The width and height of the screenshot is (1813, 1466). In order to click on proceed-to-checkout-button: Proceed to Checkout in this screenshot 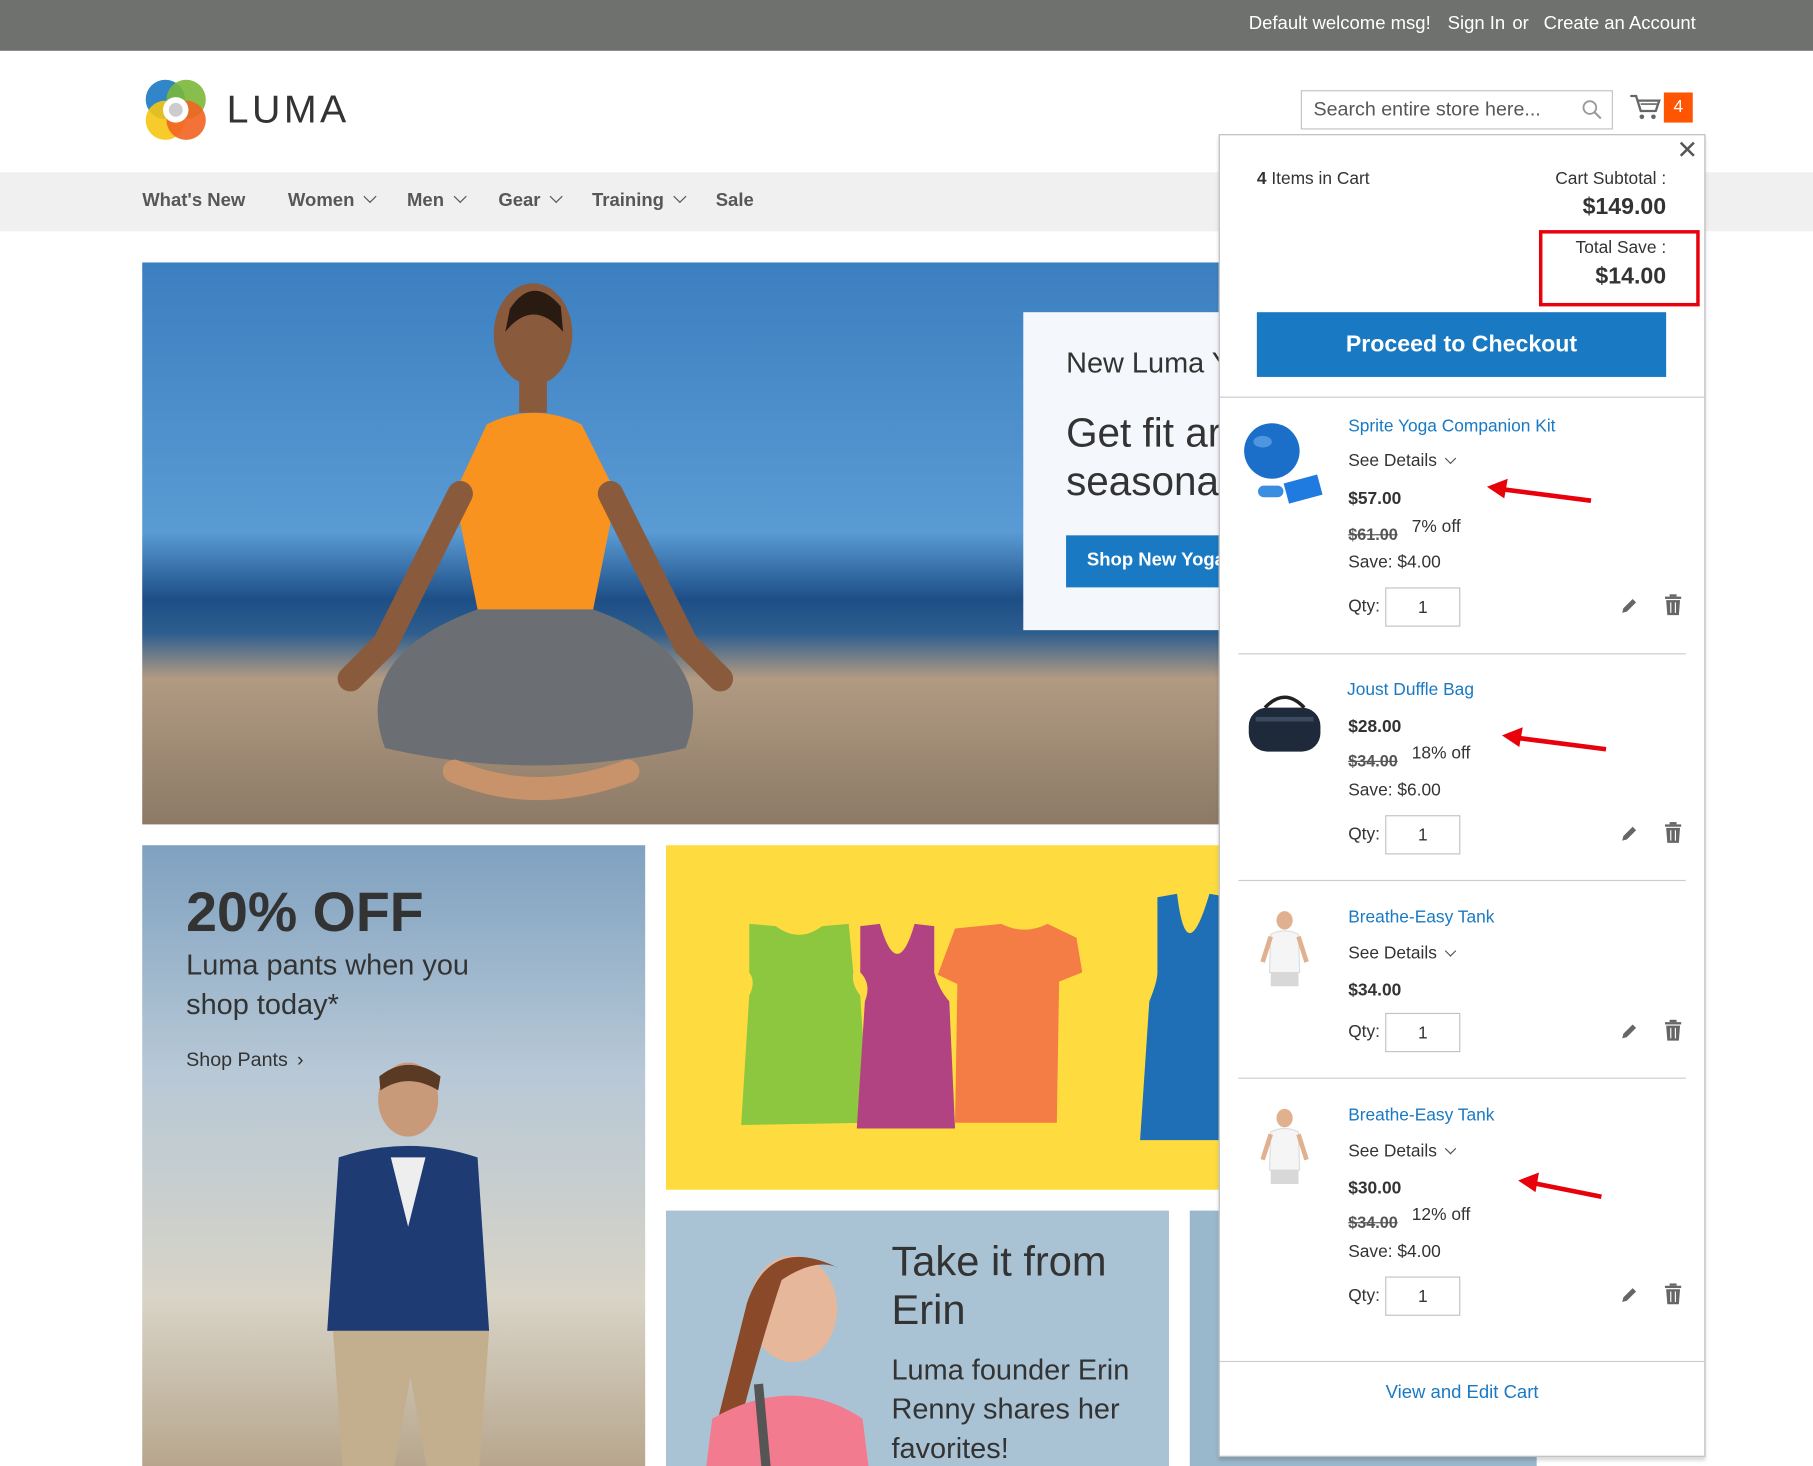, I will do `click(1461, 344)`.